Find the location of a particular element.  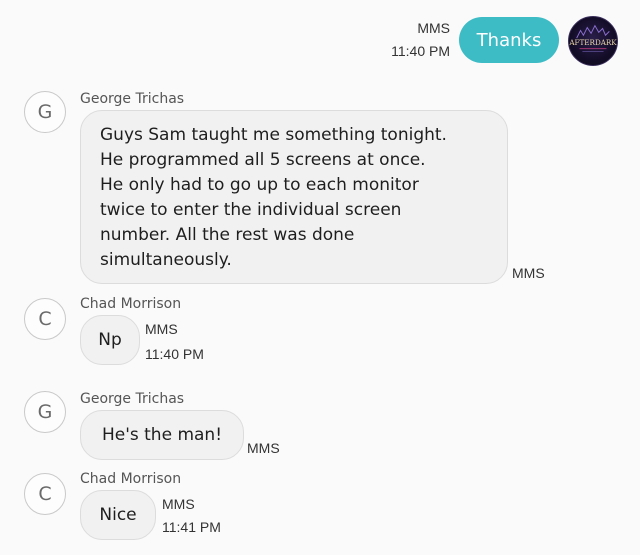

incoming-message-bubble: He's the man! is located at coordinates (162, 435).